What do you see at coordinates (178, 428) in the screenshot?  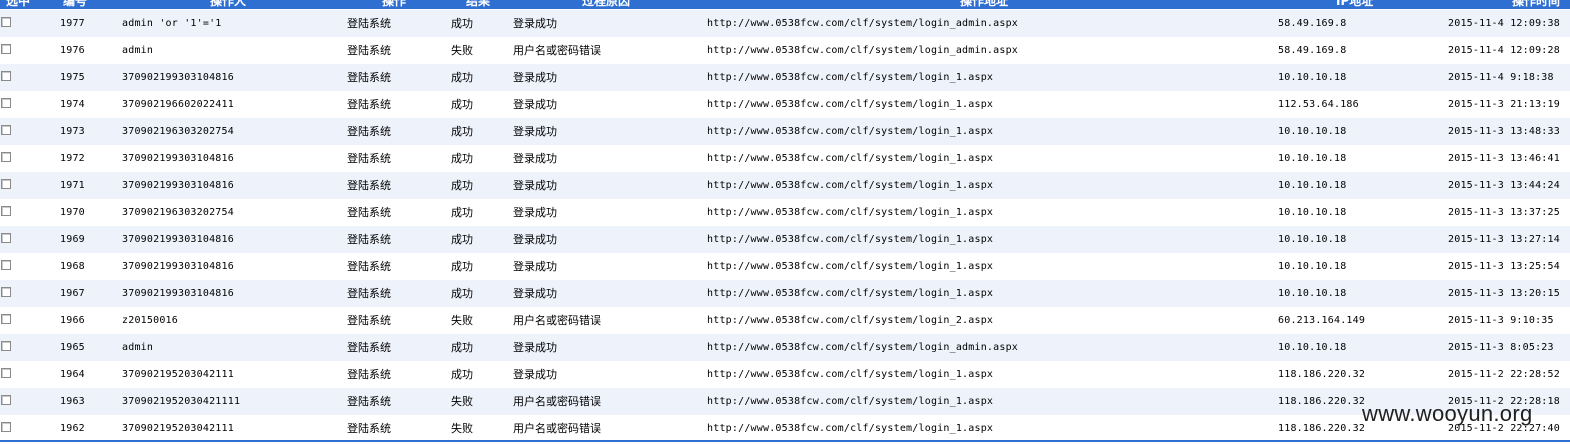 I see `cell-operator: 370902195203042111` at bounding box center [178, 428].